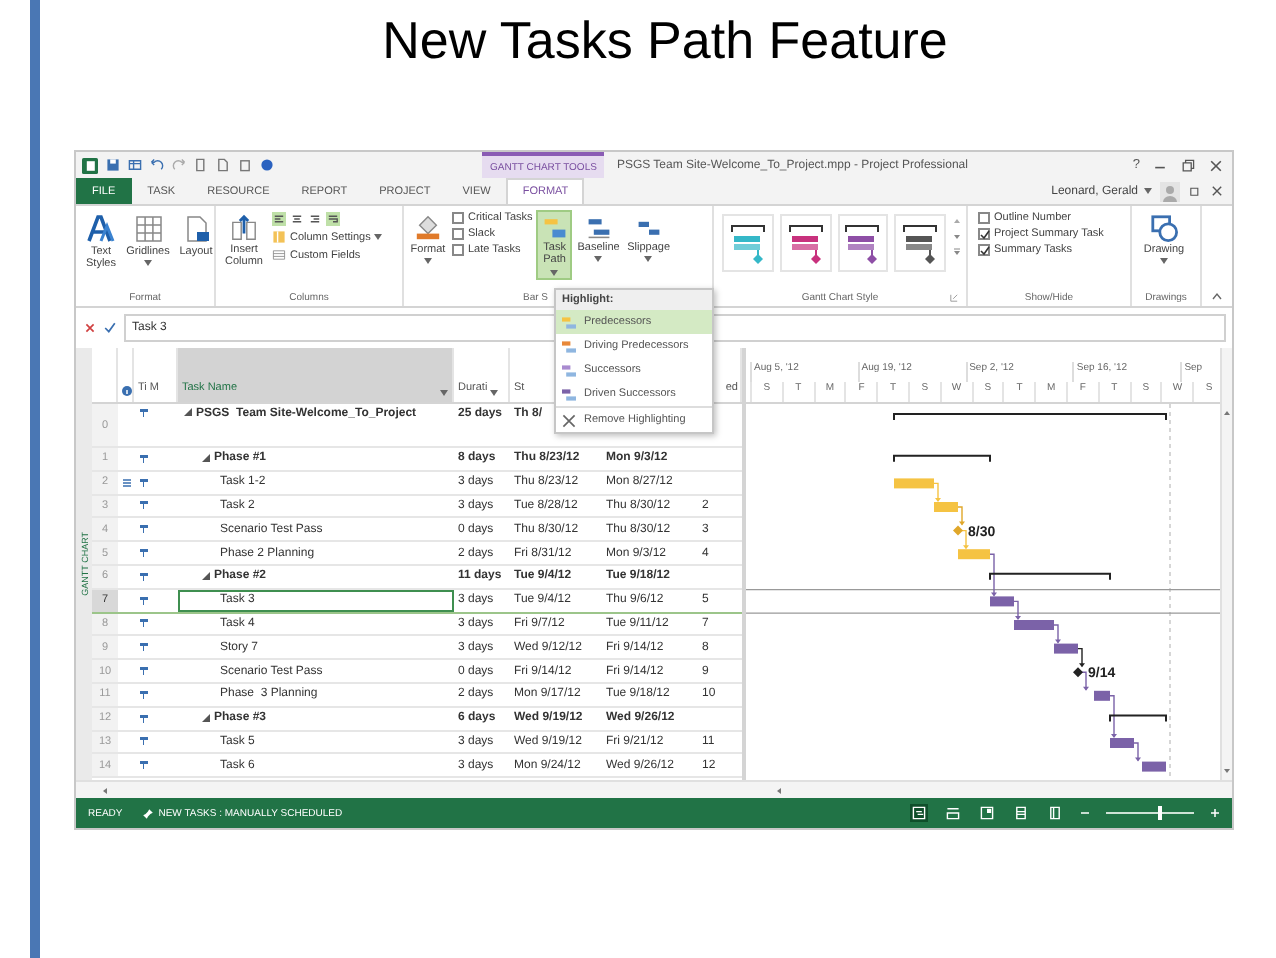  Describe the element at coordinates (665, 40) in the screenshot. I see `slide-title: New Tasks Path Feature` at that location.